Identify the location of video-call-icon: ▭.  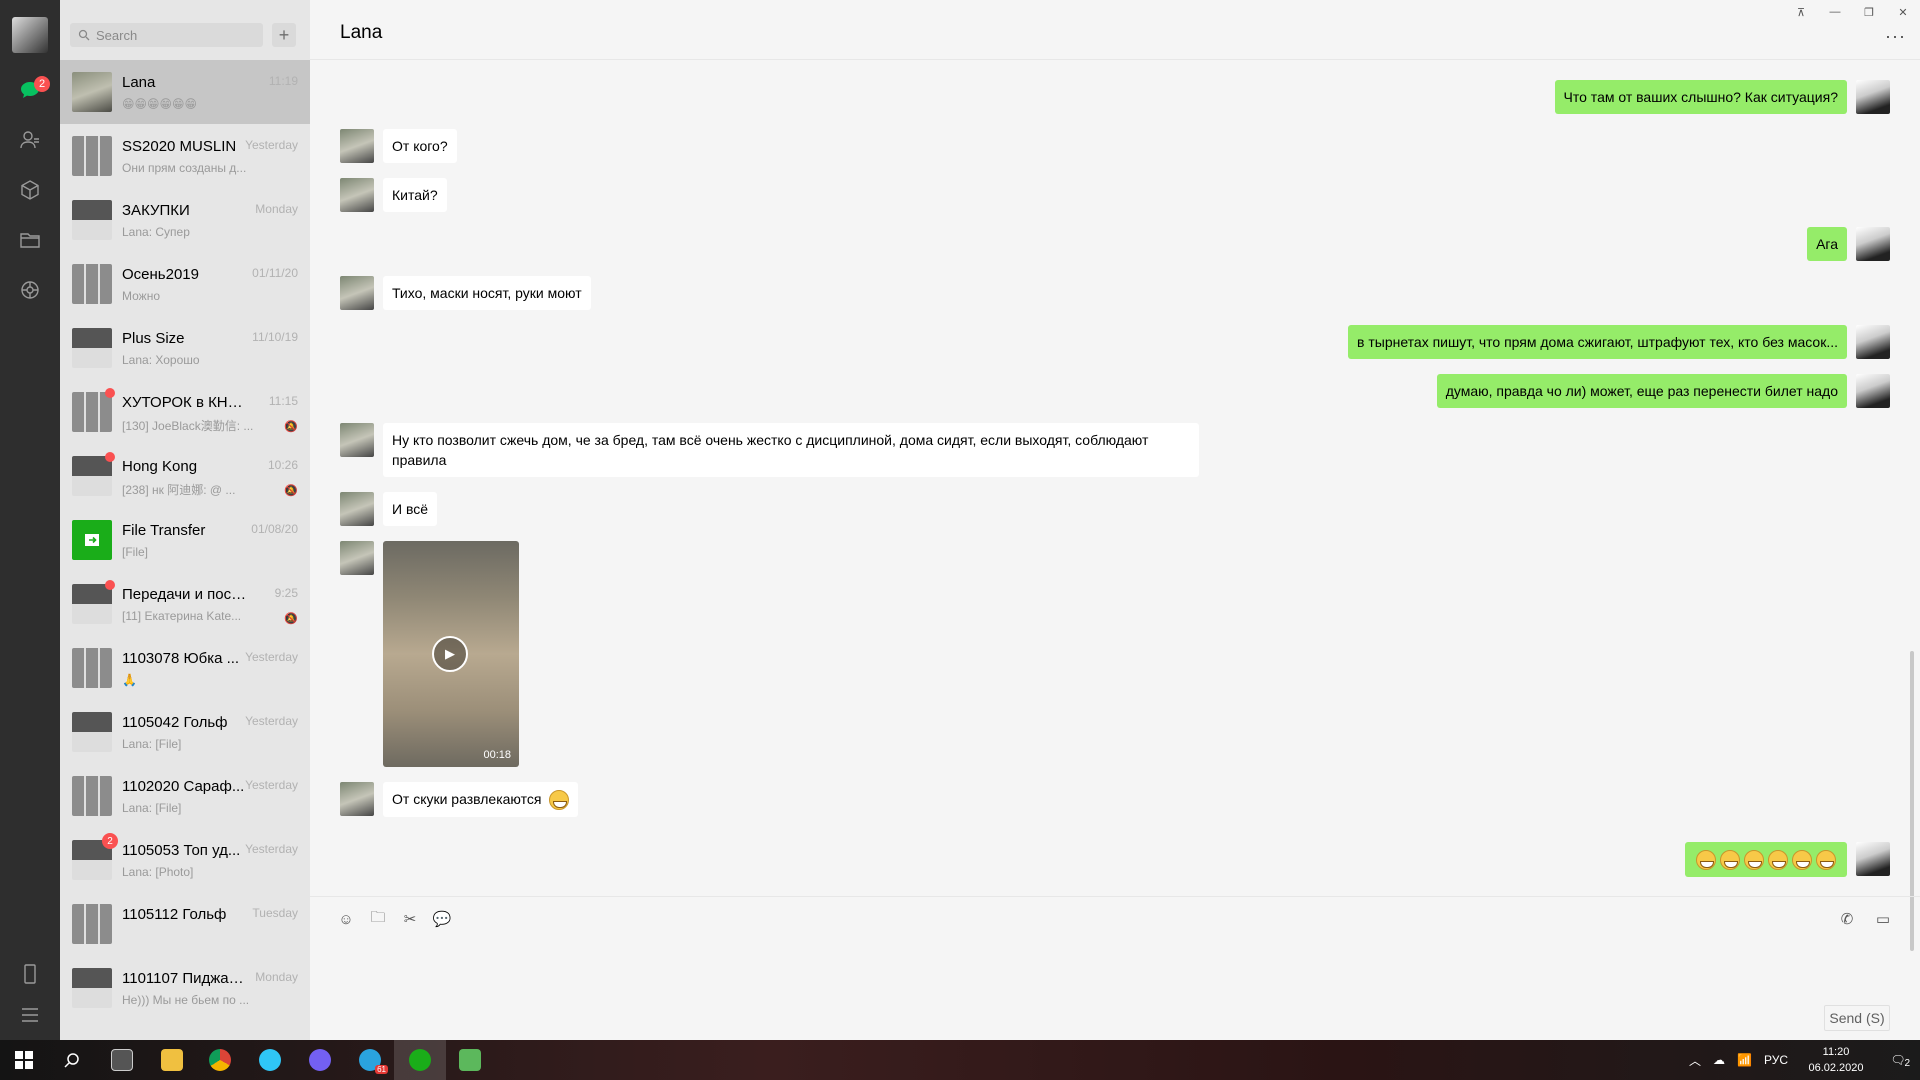
(1883, 919).